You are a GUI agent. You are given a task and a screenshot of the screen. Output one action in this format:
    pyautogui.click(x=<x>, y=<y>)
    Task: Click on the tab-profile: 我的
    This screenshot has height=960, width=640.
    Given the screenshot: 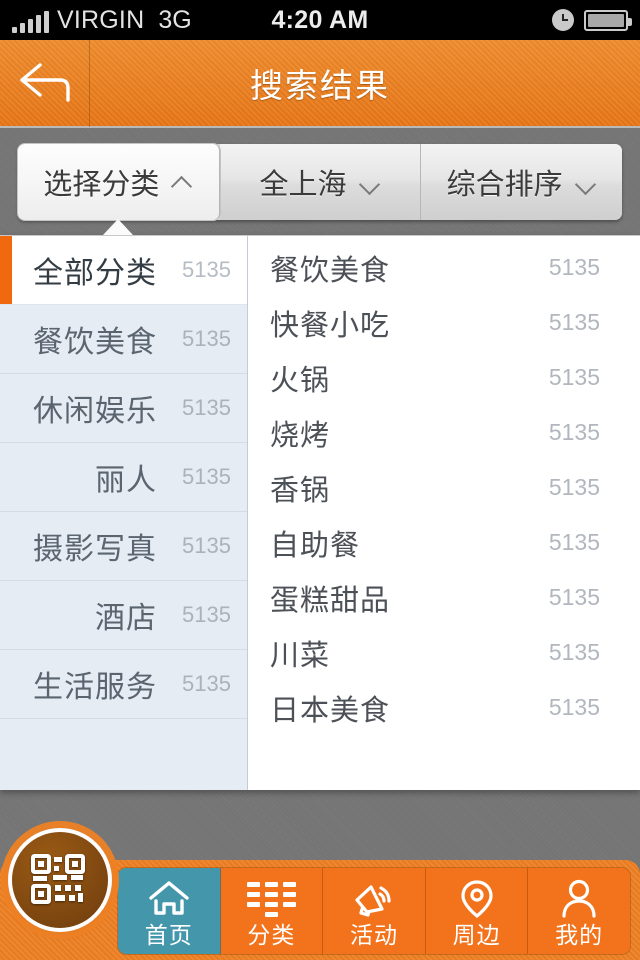 What is the action you would take?
    pyautogui.click(x=579, y=911)
    